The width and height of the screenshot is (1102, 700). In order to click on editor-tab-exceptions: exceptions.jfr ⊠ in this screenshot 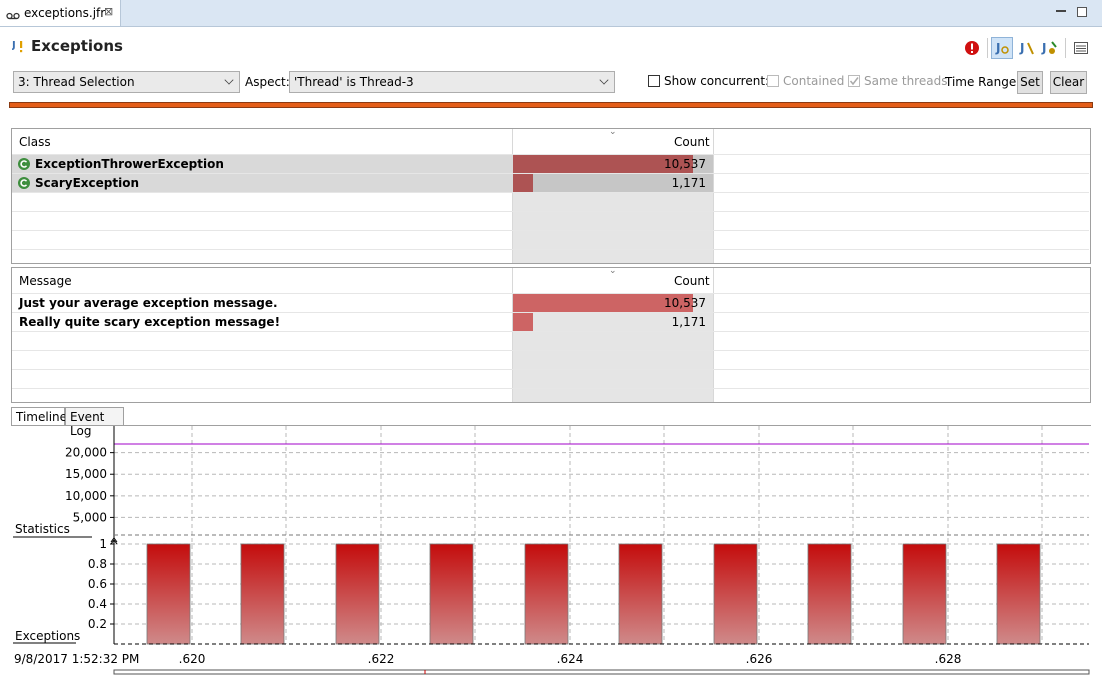, I will do `click(60, 13)`.